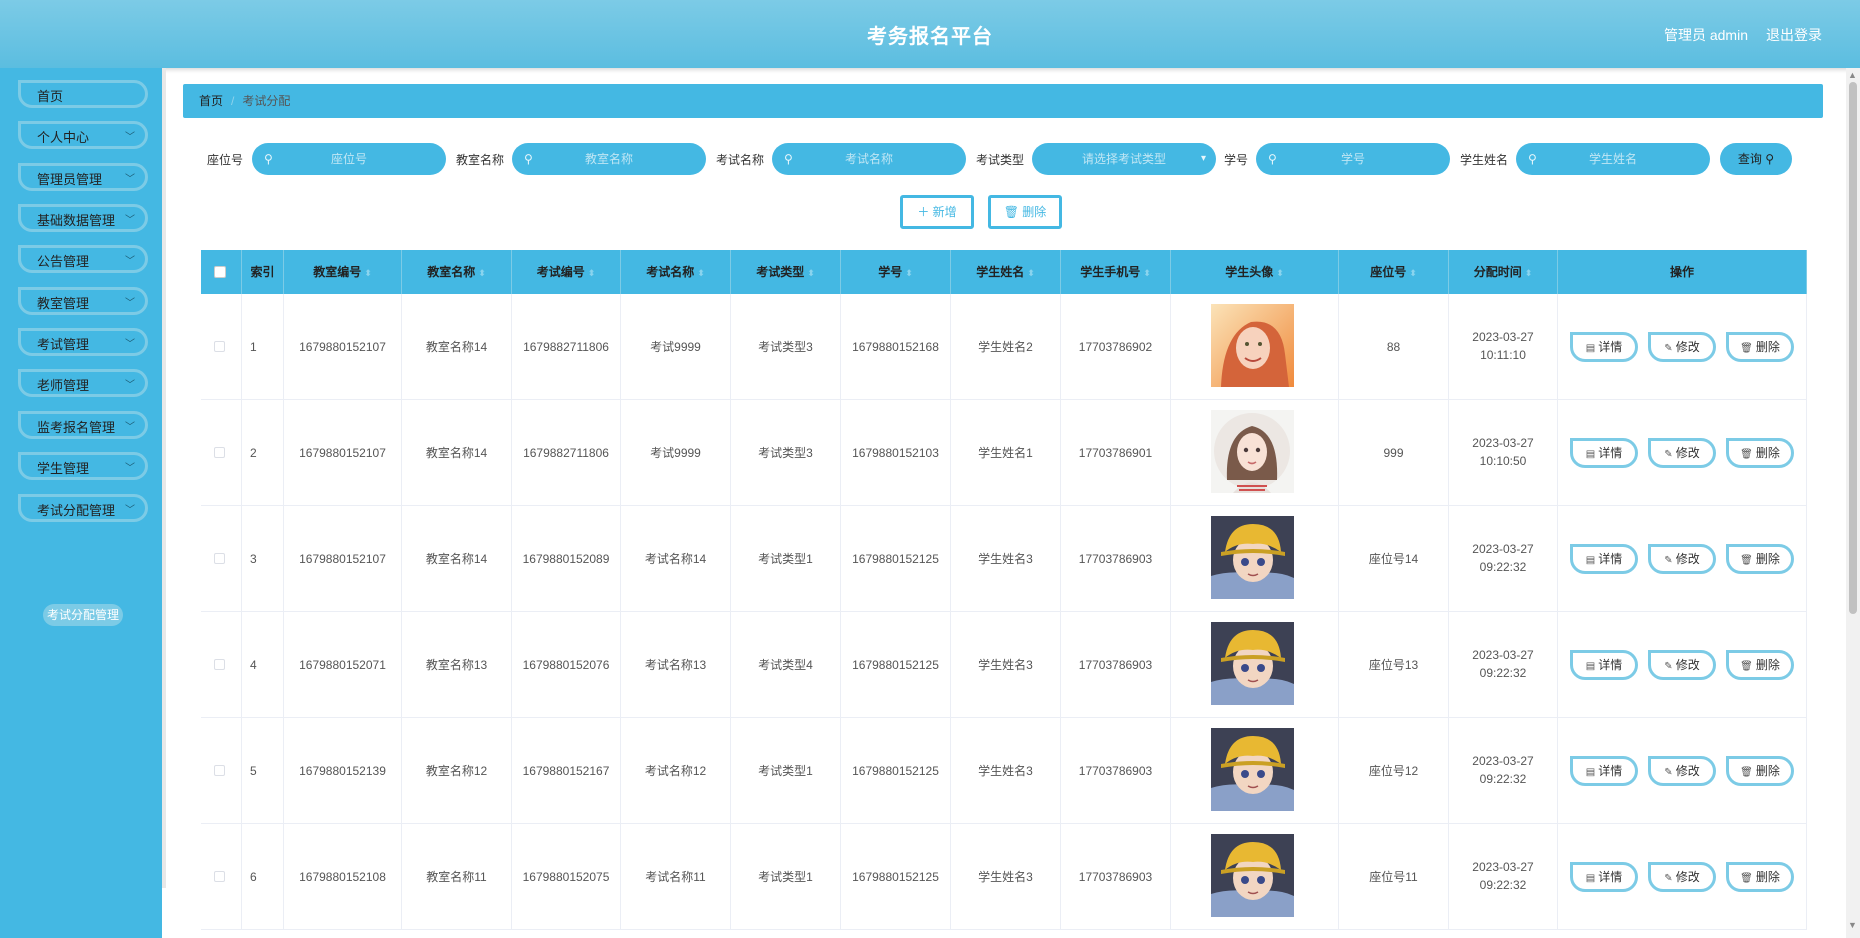  Describe the element at coordinates (83, 466) in the screenshot. I see `sidebar-item-10: 学生管理 ﹀` at that location.